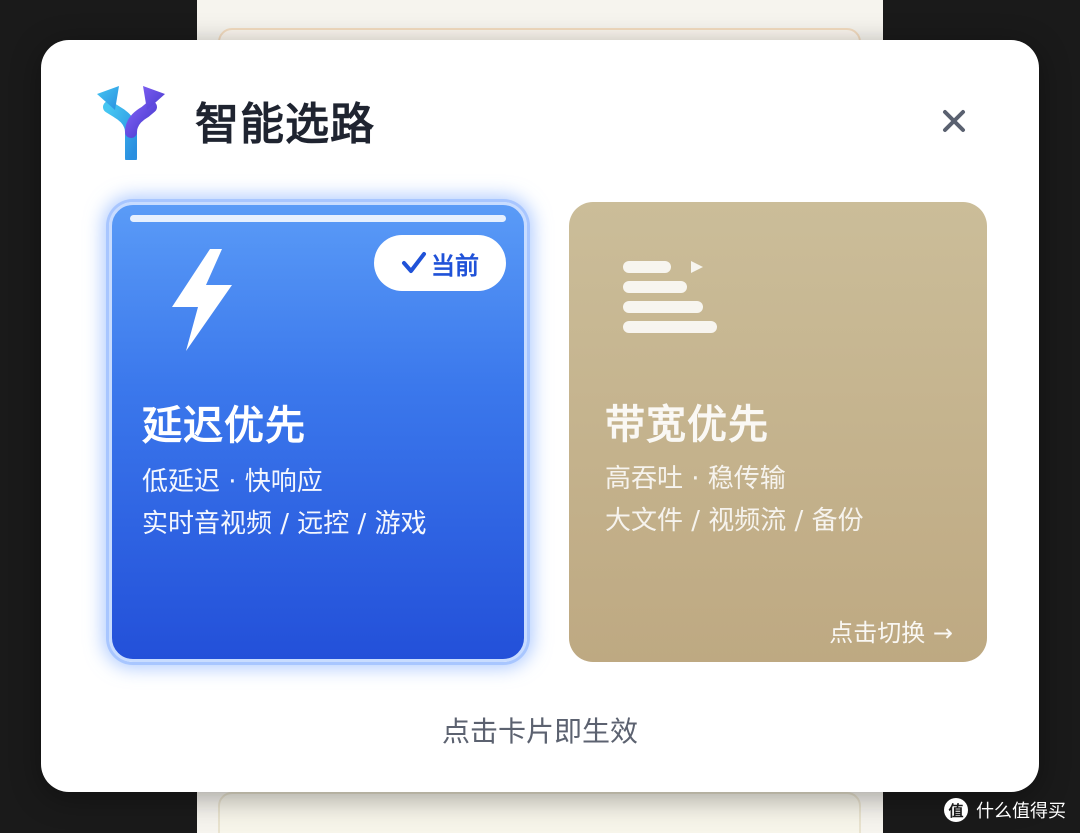 The height and width of the screenshot is (833, 1080). I want to click on close-button, so click(954, 121).